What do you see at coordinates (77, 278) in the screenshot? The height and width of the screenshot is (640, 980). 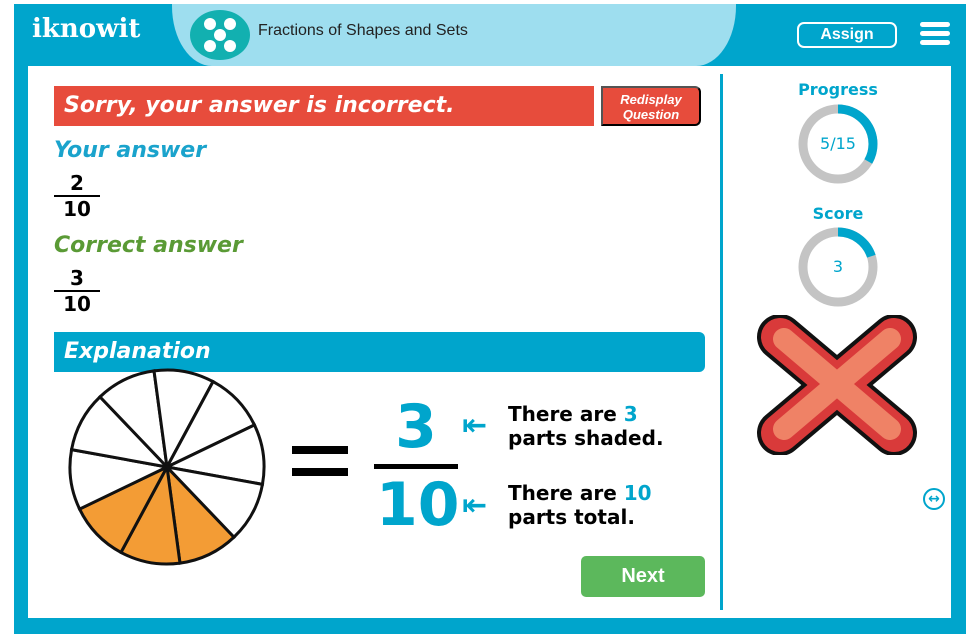 I see `numerator: 3` at bounding box center [77, 278].